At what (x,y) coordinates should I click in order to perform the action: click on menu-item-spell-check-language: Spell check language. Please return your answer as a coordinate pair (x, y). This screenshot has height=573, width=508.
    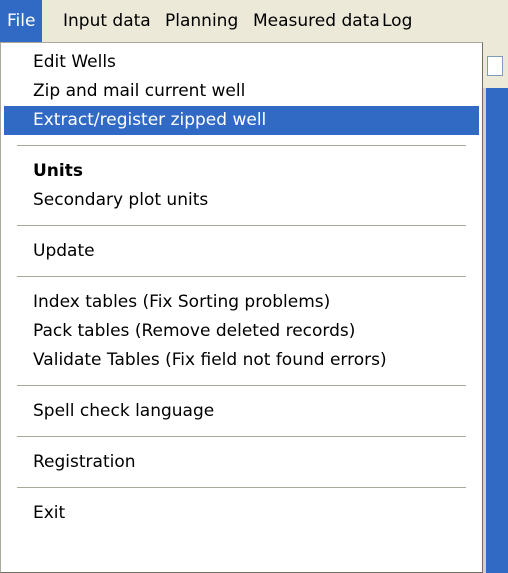
    Looking at the image, I should click on (241, 411).